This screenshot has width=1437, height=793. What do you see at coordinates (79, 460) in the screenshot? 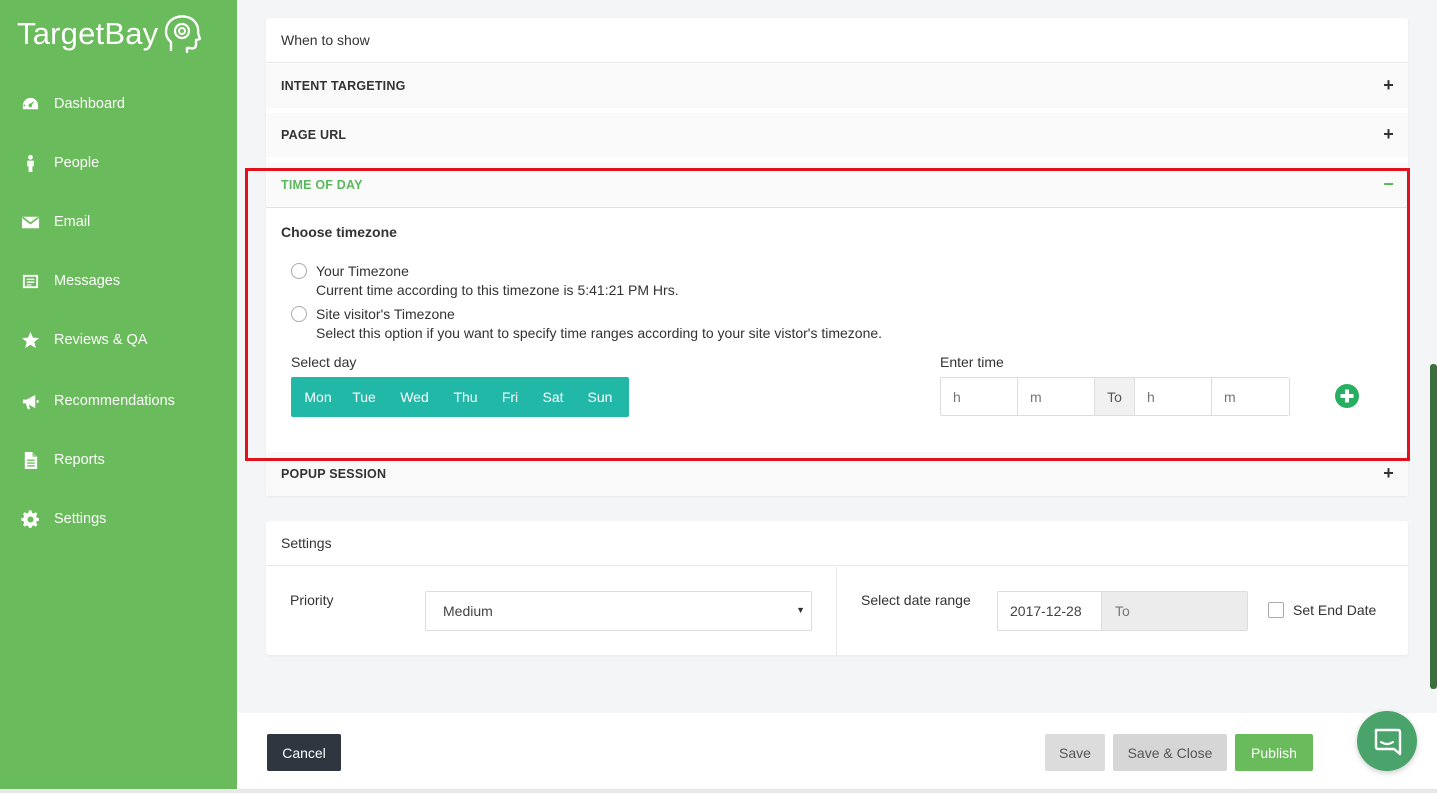
I see `sidebar-item-label: Reports` at bounding box center [79, 460].